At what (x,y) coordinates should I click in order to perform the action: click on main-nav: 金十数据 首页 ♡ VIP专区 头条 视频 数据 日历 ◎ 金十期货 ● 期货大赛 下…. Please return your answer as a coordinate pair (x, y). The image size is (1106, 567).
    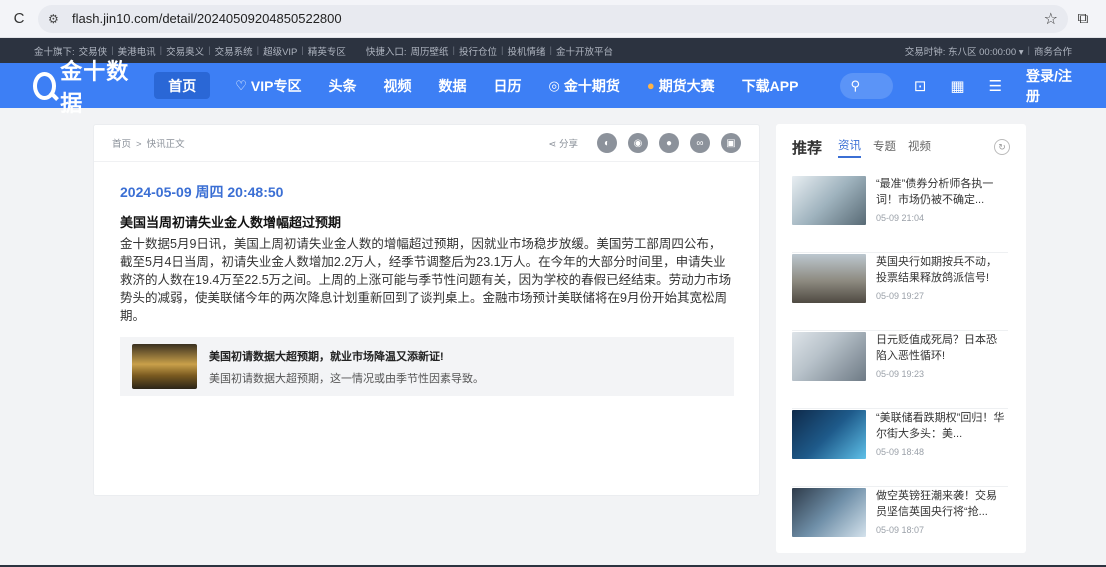
    Looking at the image, I should click on (553, 87).